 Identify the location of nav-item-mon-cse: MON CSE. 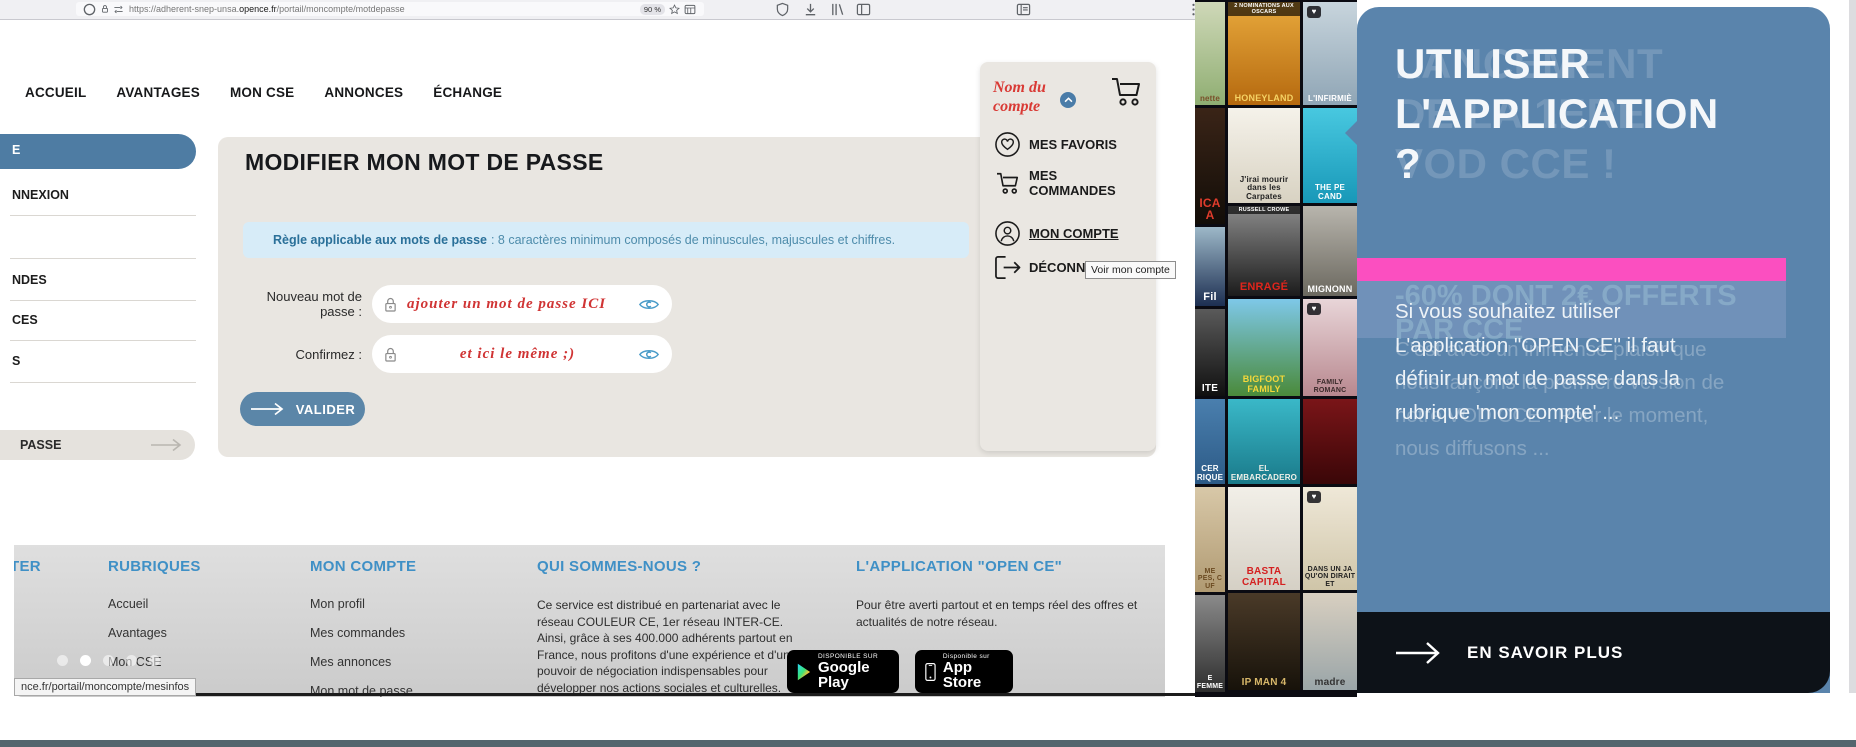
(262, 92).